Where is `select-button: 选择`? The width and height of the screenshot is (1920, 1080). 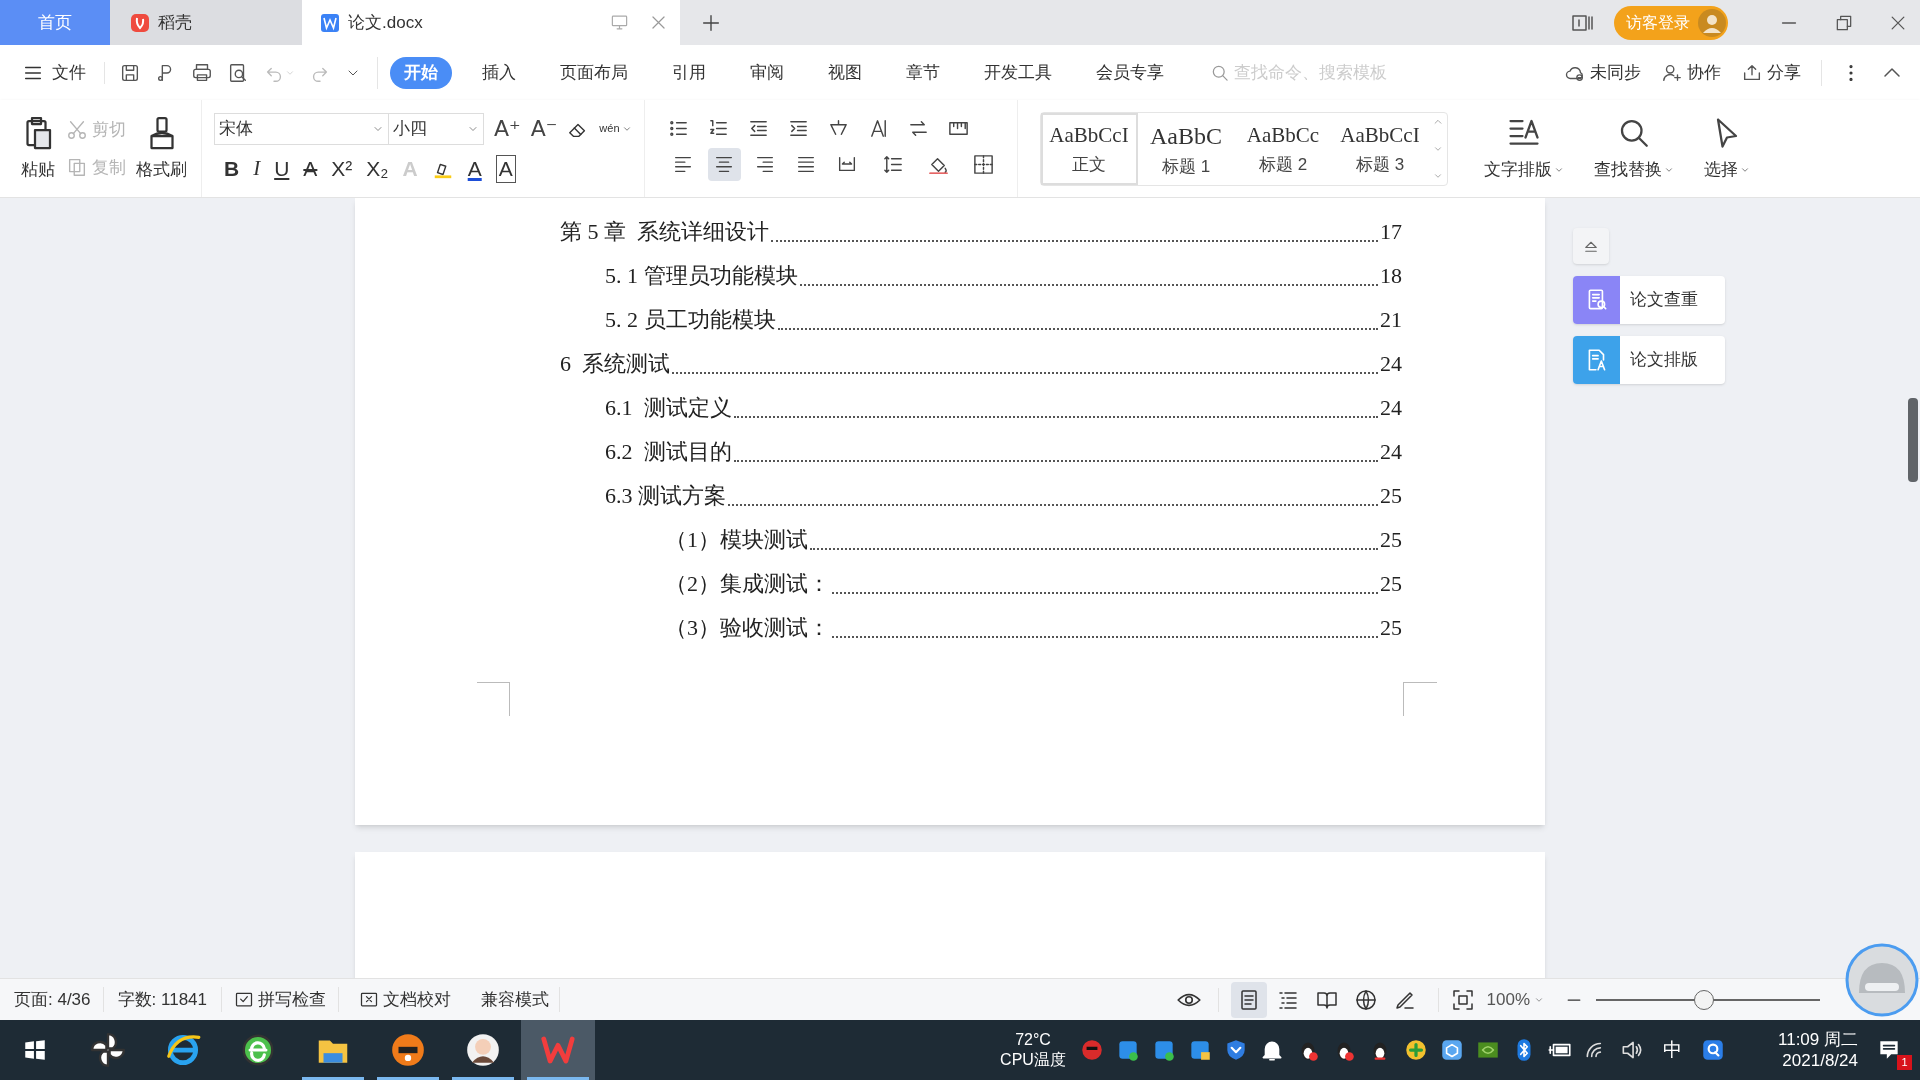 select-button: 选择 is located at coordinates (1726, 148).